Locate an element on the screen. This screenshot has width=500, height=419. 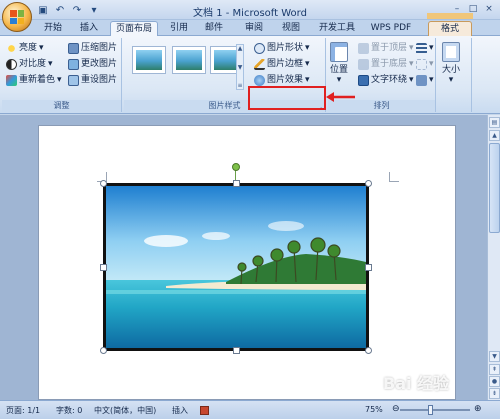
tab-home: 开始 is located at coordinates (53, 28).